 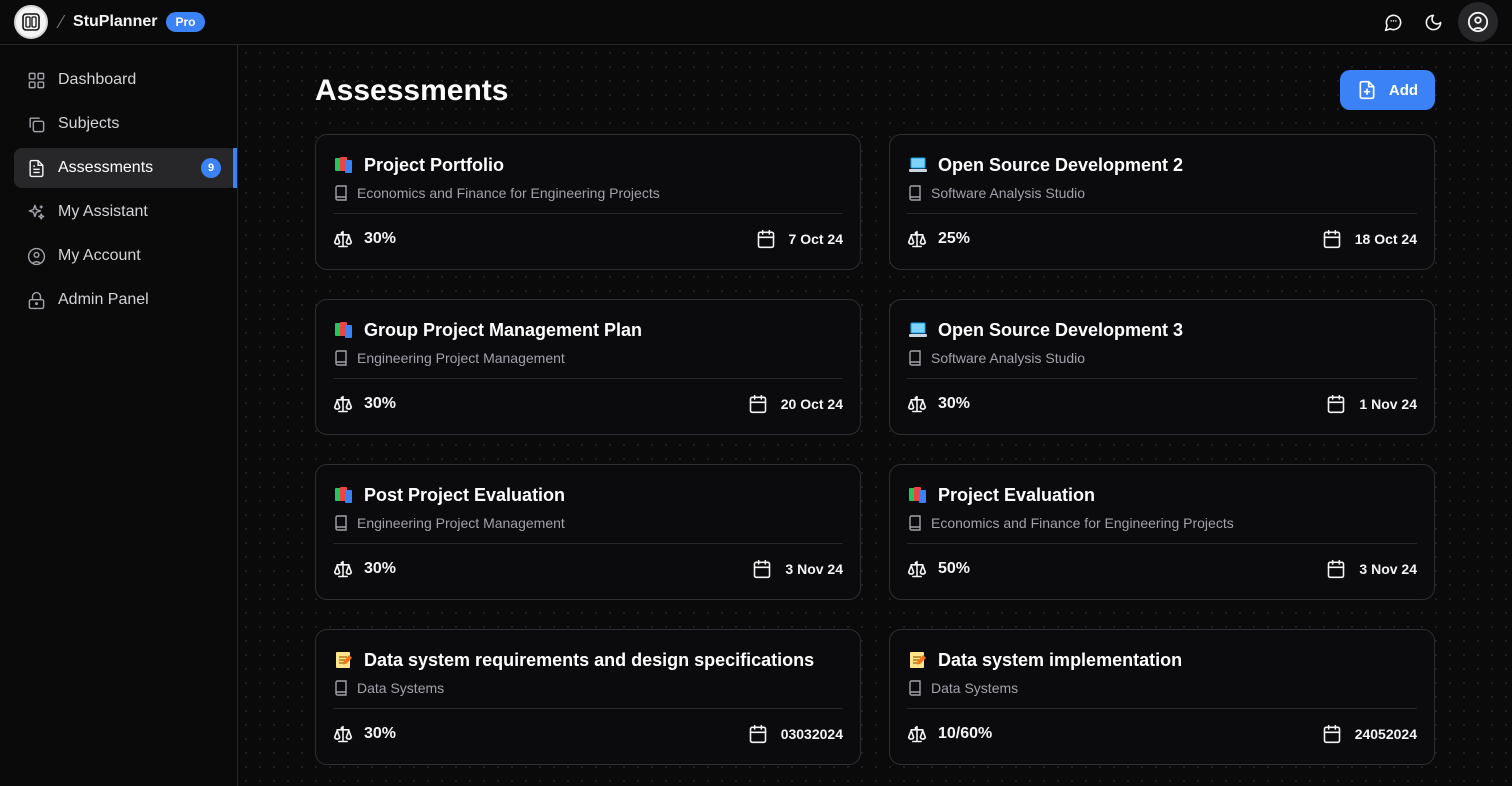 What do you see at coordinates (412, 90) in the screenshot?
I see `page-title: Assessments` at bounding box center [412, 90].